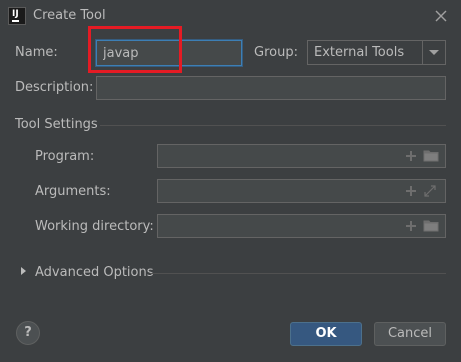 The width and height of the screenshot is (461, 362). Describe the element at coordinates (36, 52) in the screenshot. I see `name-label: Name:` at that location.